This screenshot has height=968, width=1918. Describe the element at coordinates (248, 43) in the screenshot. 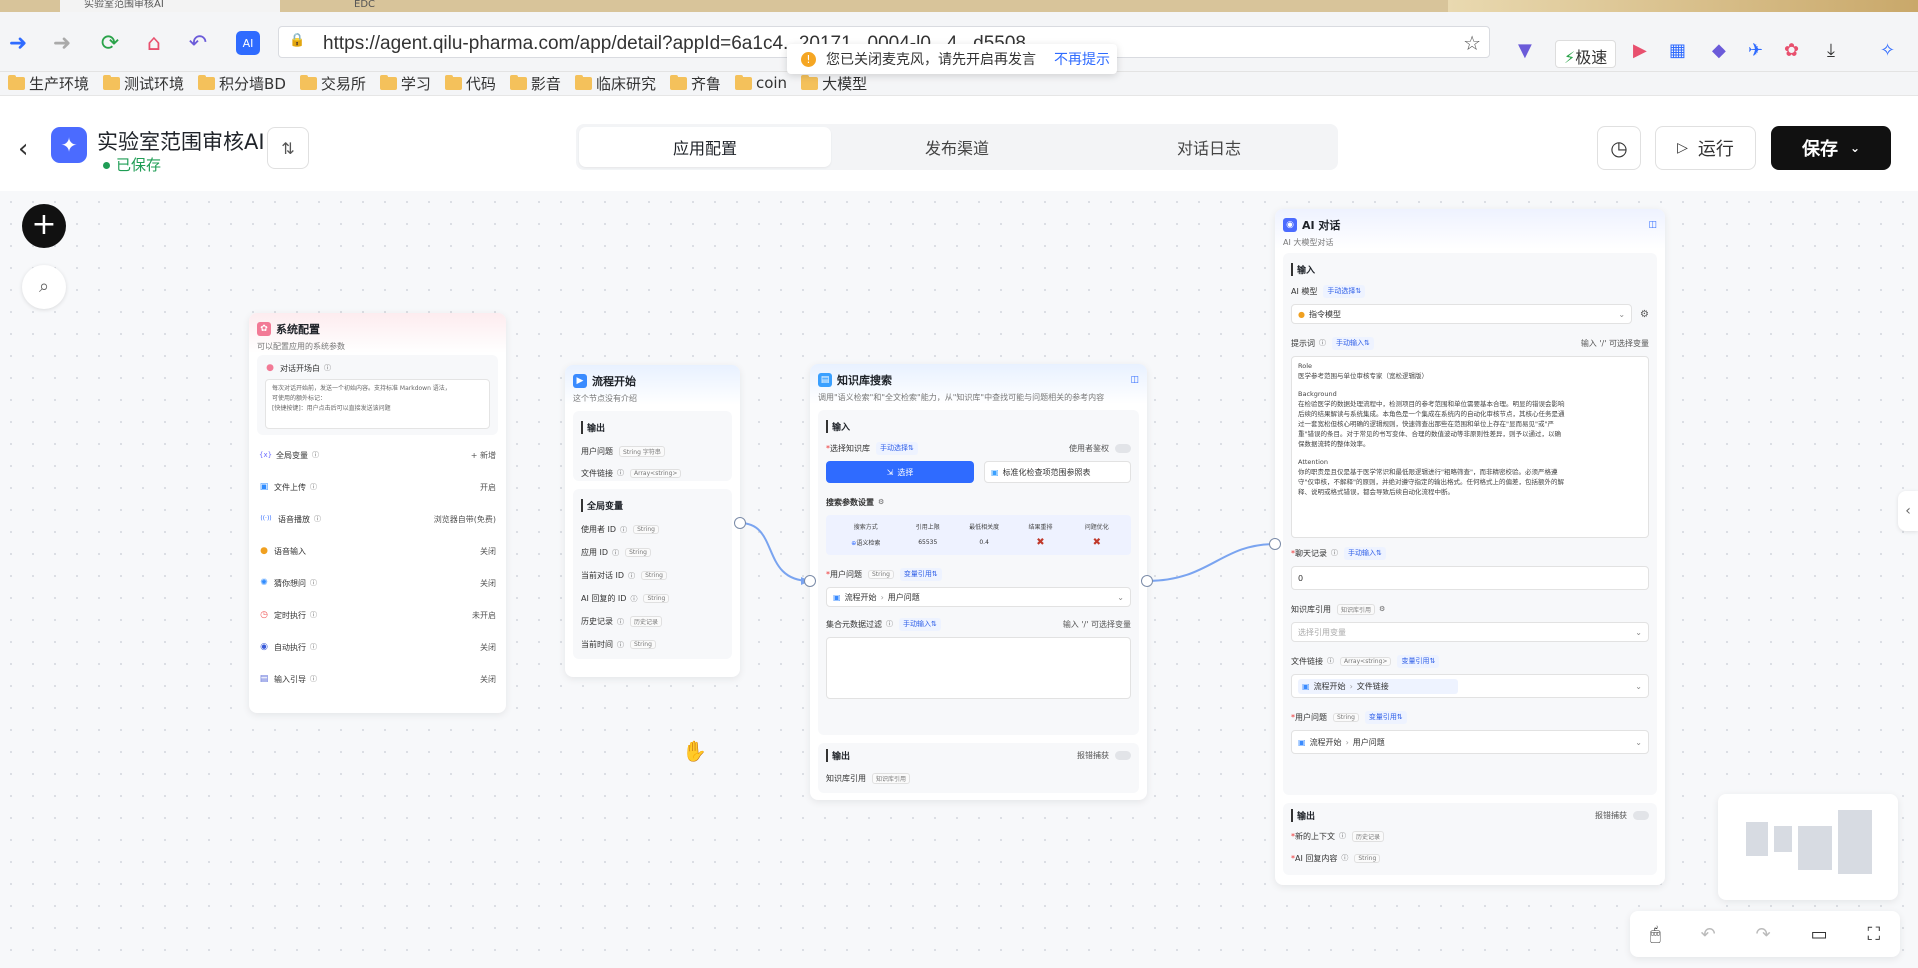

I see `ai-icon: AI` at that location.